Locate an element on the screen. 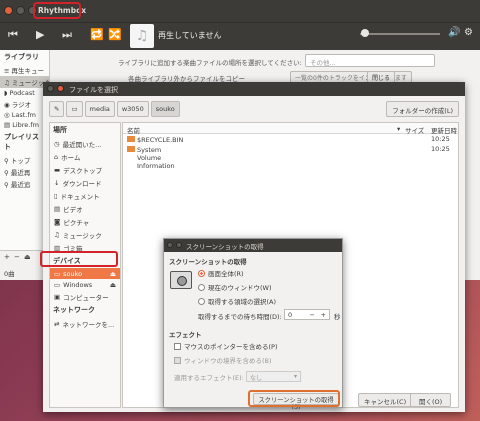 This screenshot has width=480, height=421. device-computer: ▣ コンピューター is located at coordinates (85, 296).